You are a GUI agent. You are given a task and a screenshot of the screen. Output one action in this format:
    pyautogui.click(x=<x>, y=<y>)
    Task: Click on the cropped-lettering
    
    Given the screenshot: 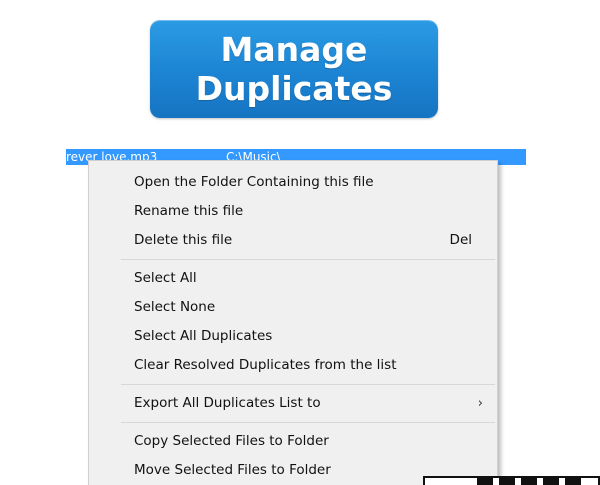 What is the action you would take?
    pyautogui.click(x=537, y=481)
    